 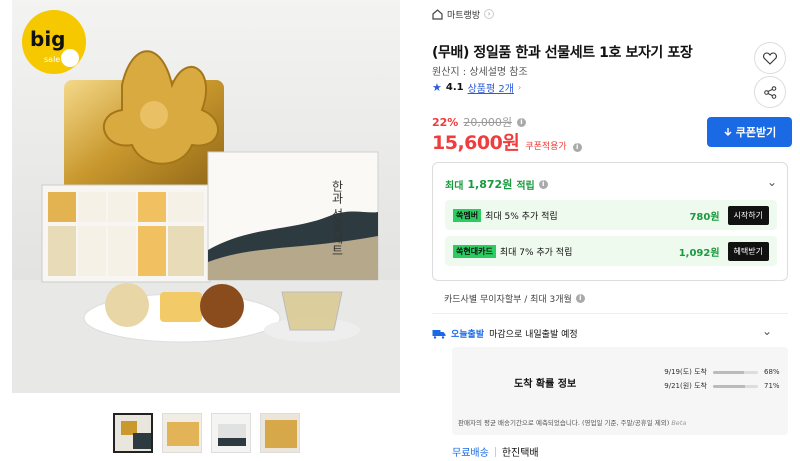 I want to click on box-label: 한과 선물세트, so click(x=337, y=218).